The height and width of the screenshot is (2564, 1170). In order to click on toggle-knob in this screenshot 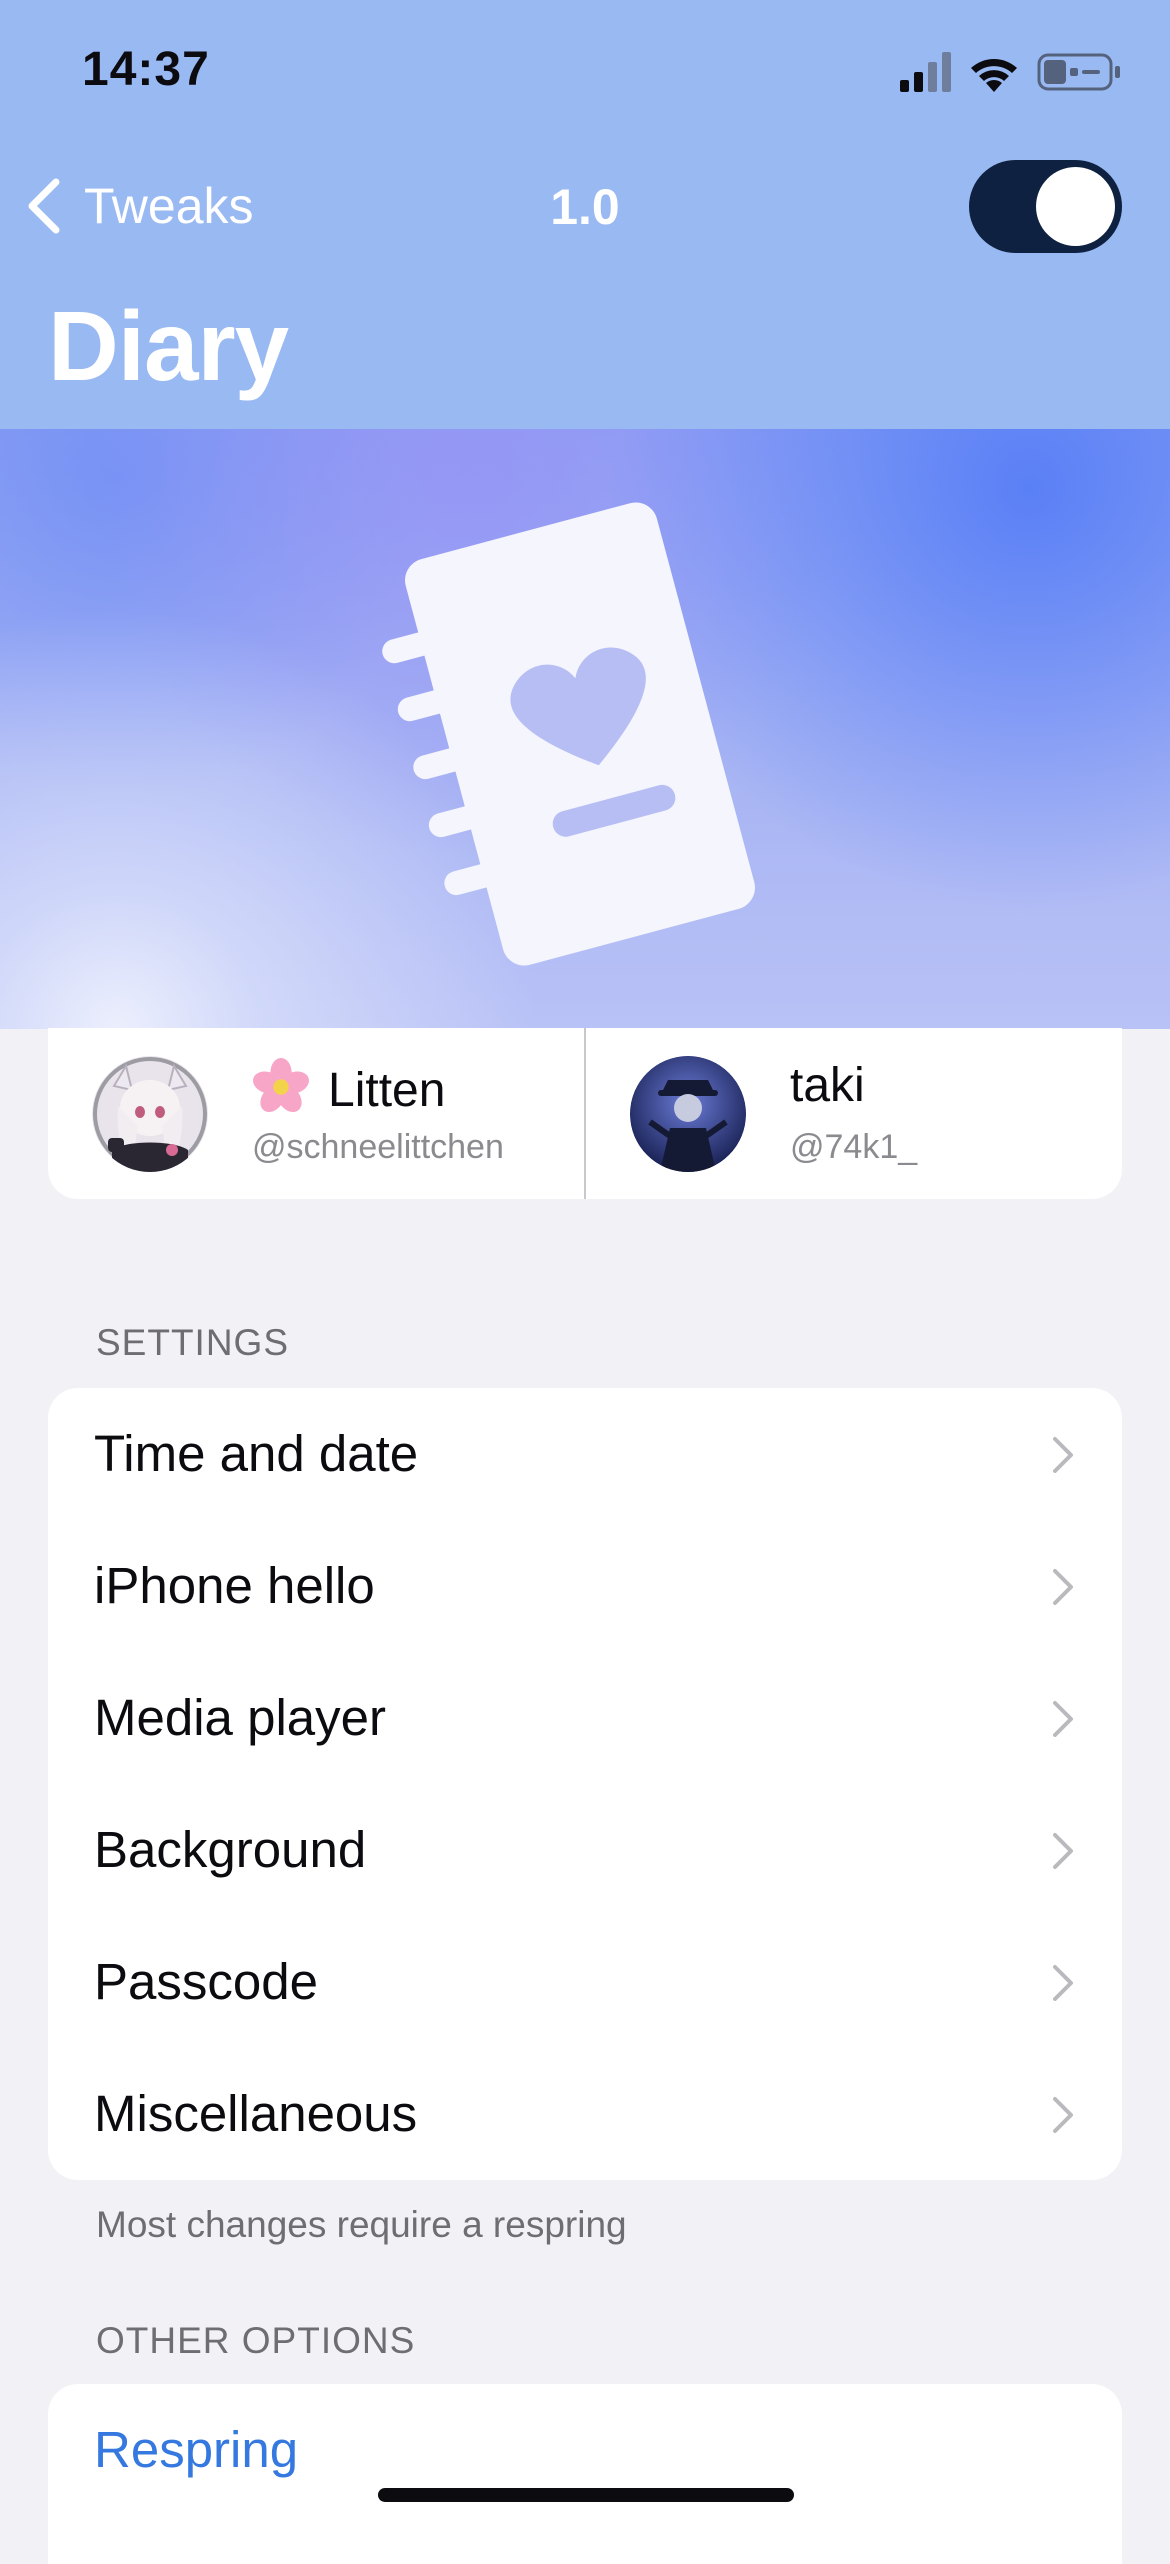, I will do `click(1075, 206)`.